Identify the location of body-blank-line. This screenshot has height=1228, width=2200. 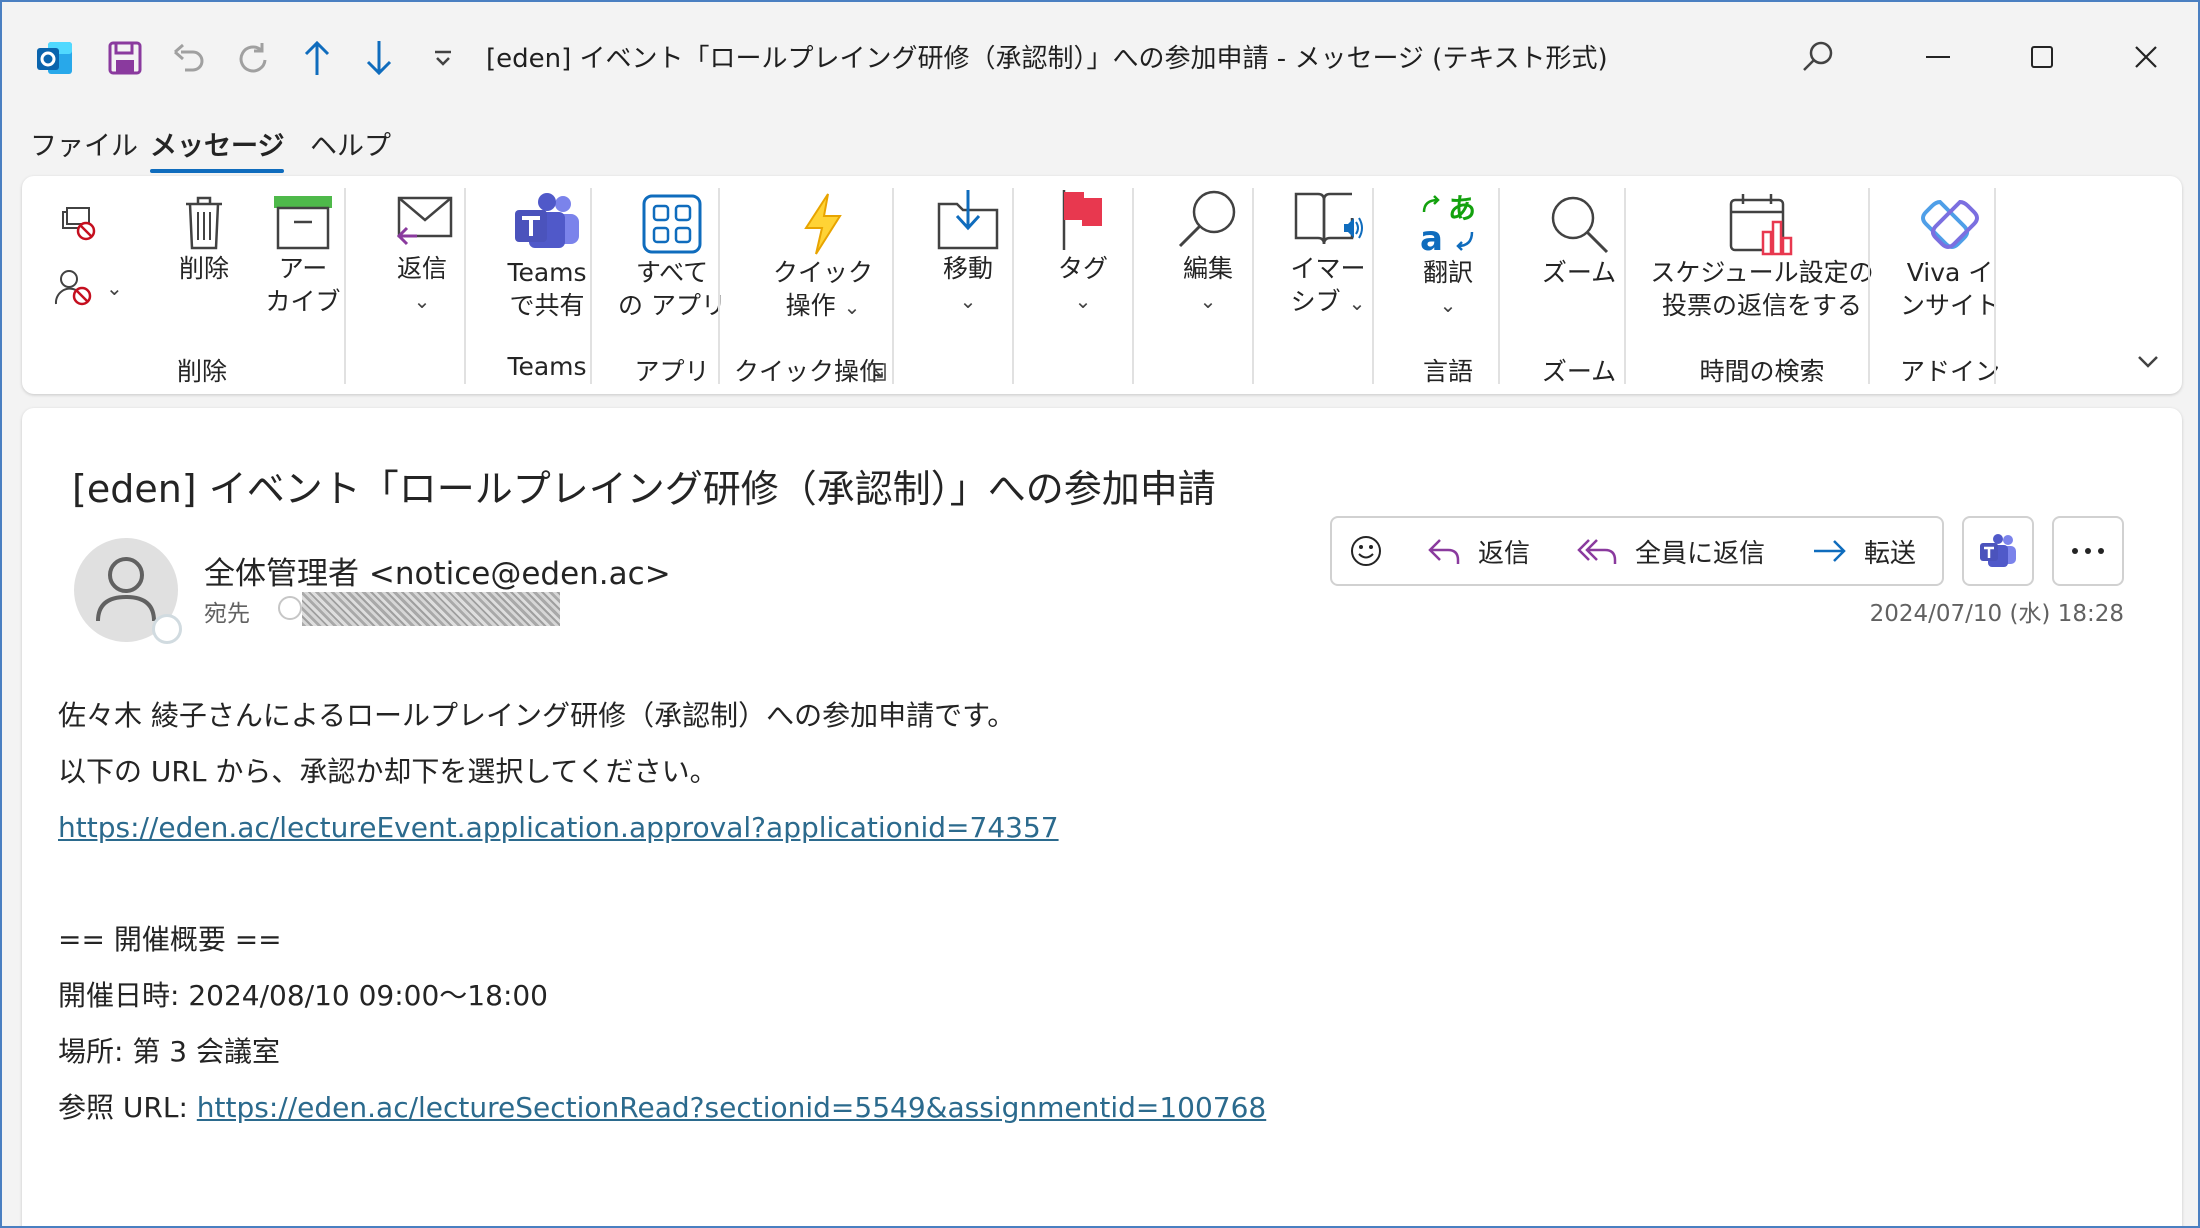
(662, 884).